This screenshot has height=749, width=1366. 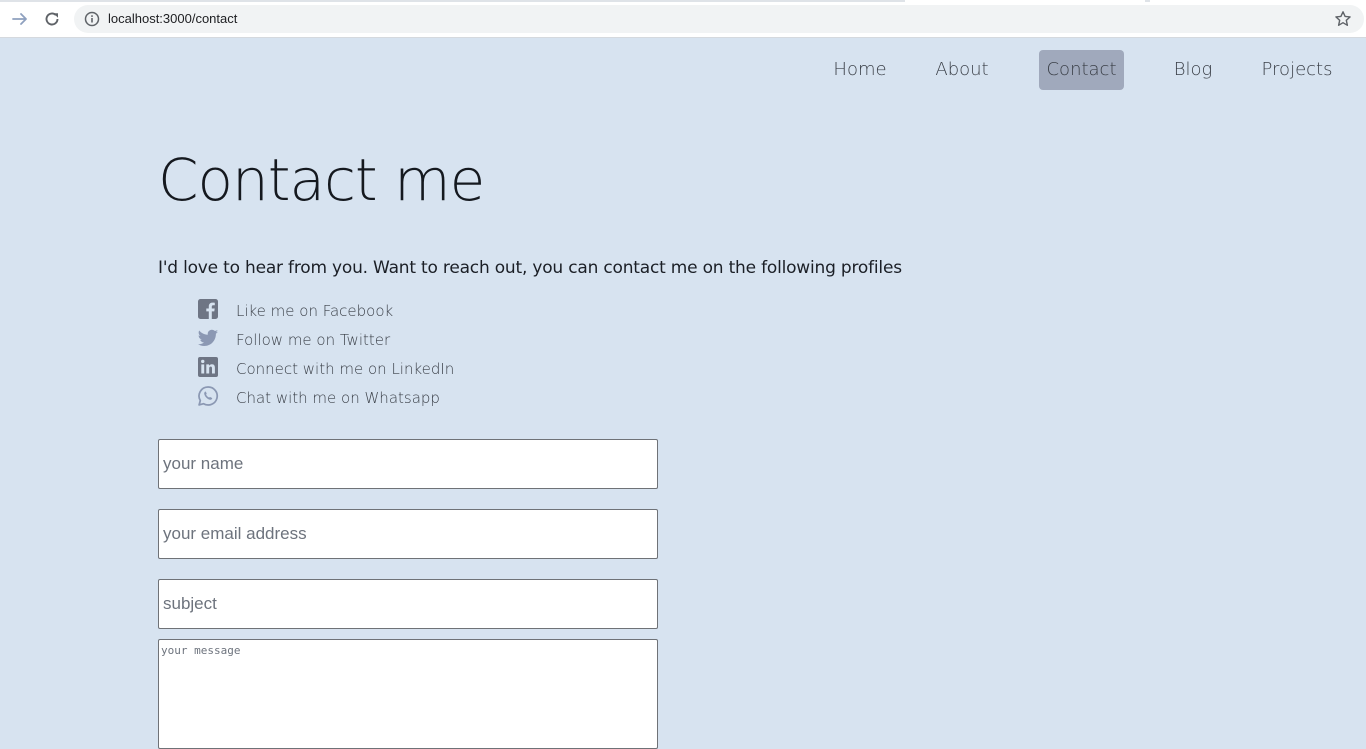 What do you see at coordinates (1297, 70) in the screenshot?
I see `nav-projects: Projects` at bounding box center [1297, 70].